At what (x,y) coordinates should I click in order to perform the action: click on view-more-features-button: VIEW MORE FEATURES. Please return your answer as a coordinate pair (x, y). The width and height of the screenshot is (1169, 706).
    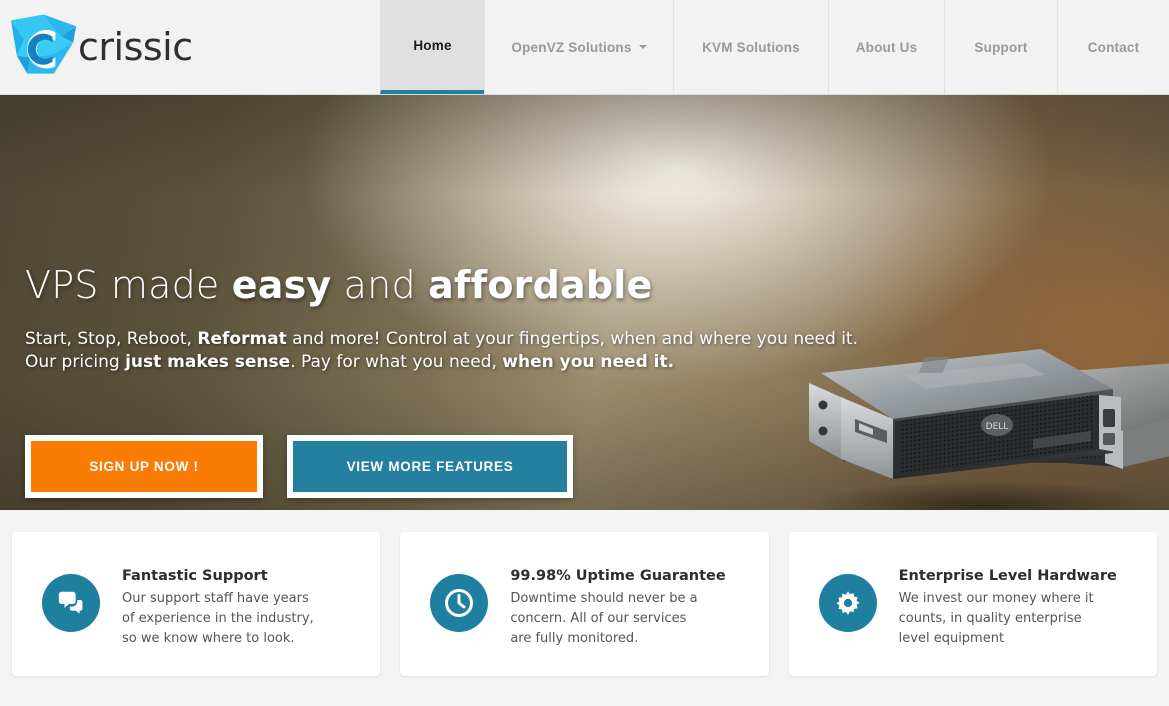
    Looking at the image, I should click on (430, 466).